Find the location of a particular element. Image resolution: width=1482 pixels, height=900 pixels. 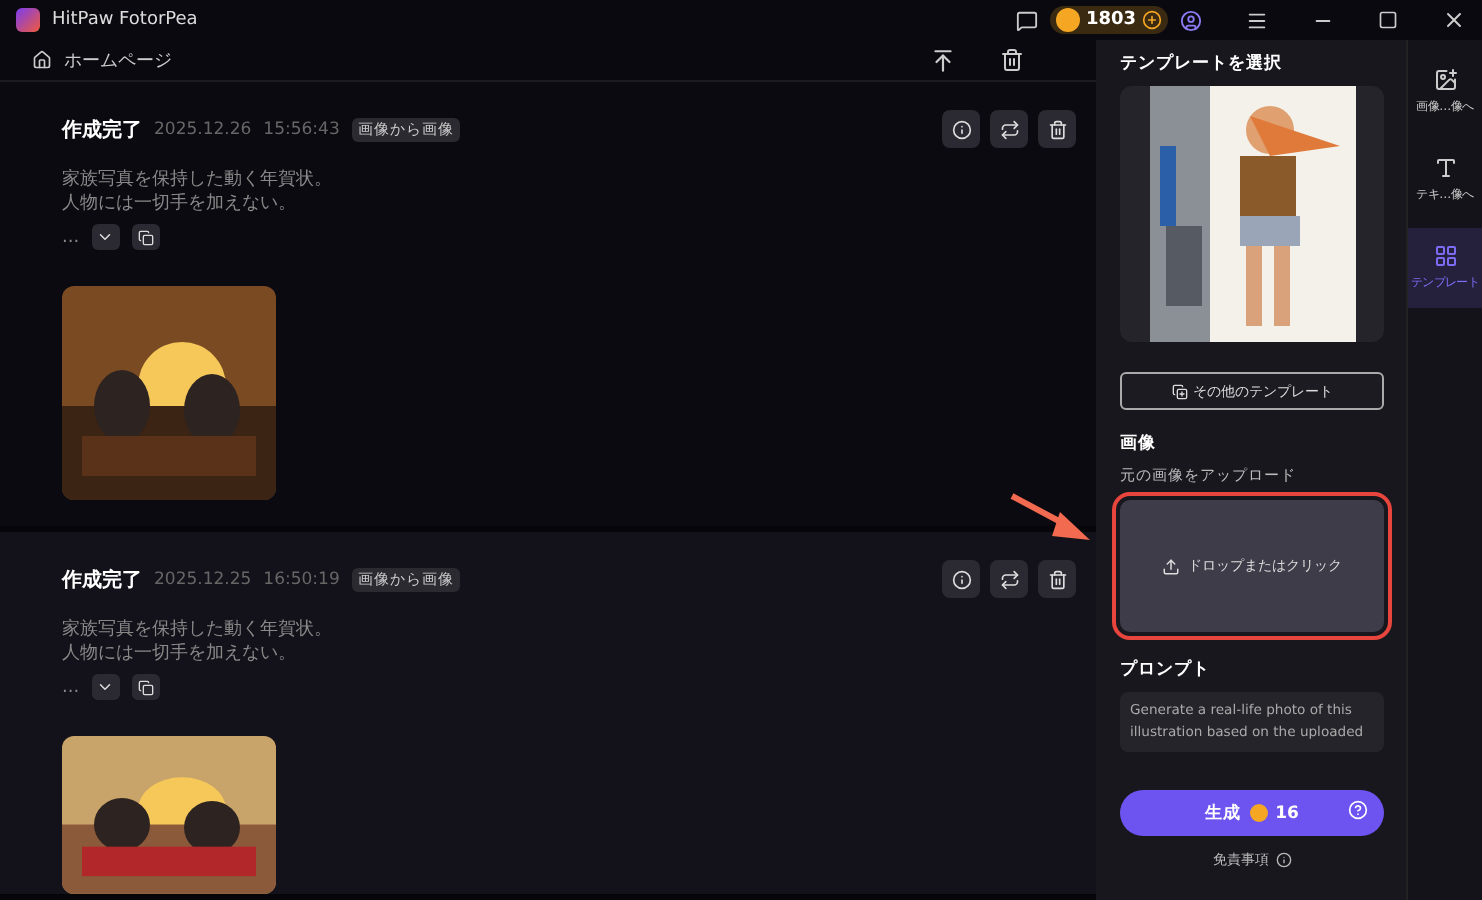

upload-icon is located at coordinates (1171, 566).